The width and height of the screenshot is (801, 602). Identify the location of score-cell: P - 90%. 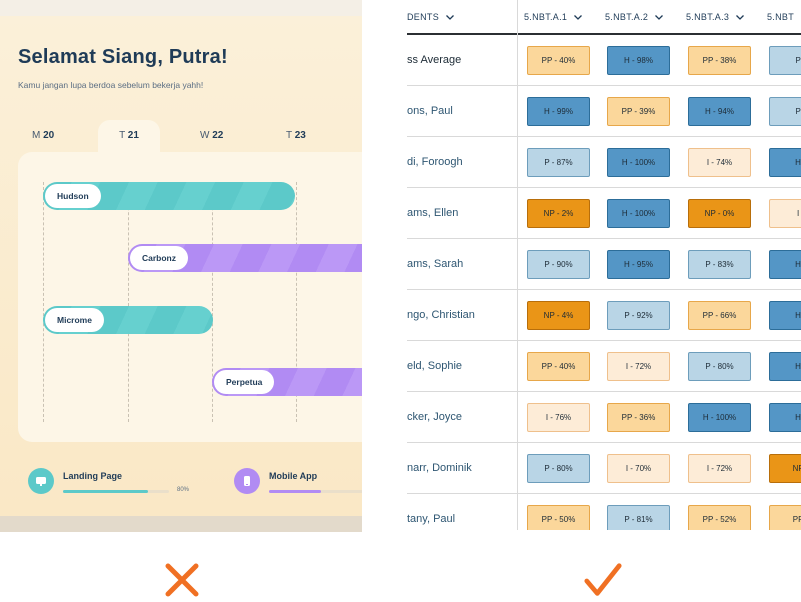
(558, 264).